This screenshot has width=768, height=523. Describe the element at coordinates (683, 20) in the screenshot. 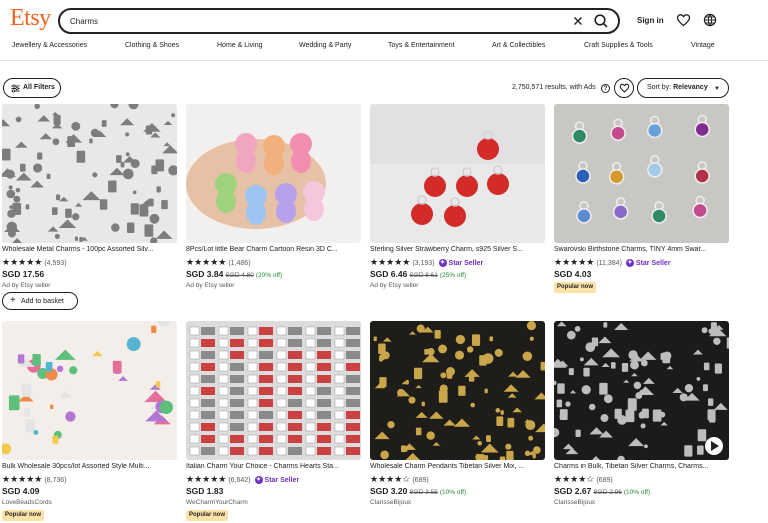

I see `favorites-icon` at that location.